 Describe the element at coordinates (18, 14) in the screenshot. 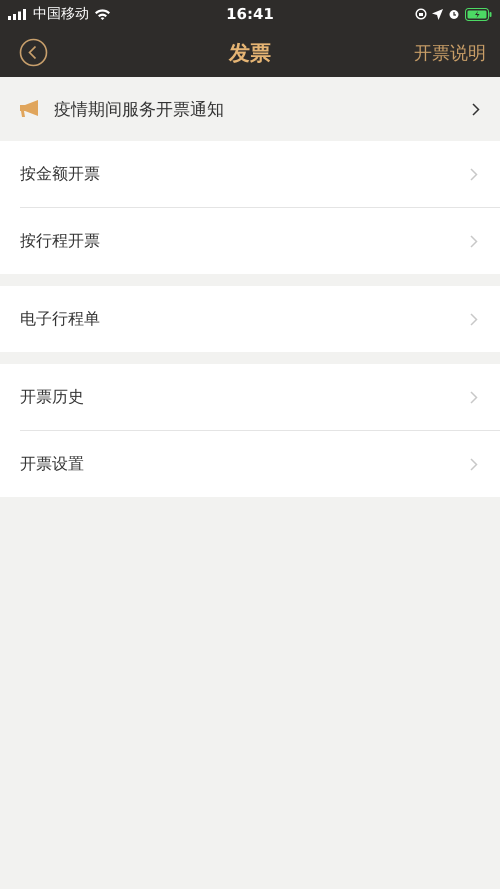

I see `signal-icon` at that location.